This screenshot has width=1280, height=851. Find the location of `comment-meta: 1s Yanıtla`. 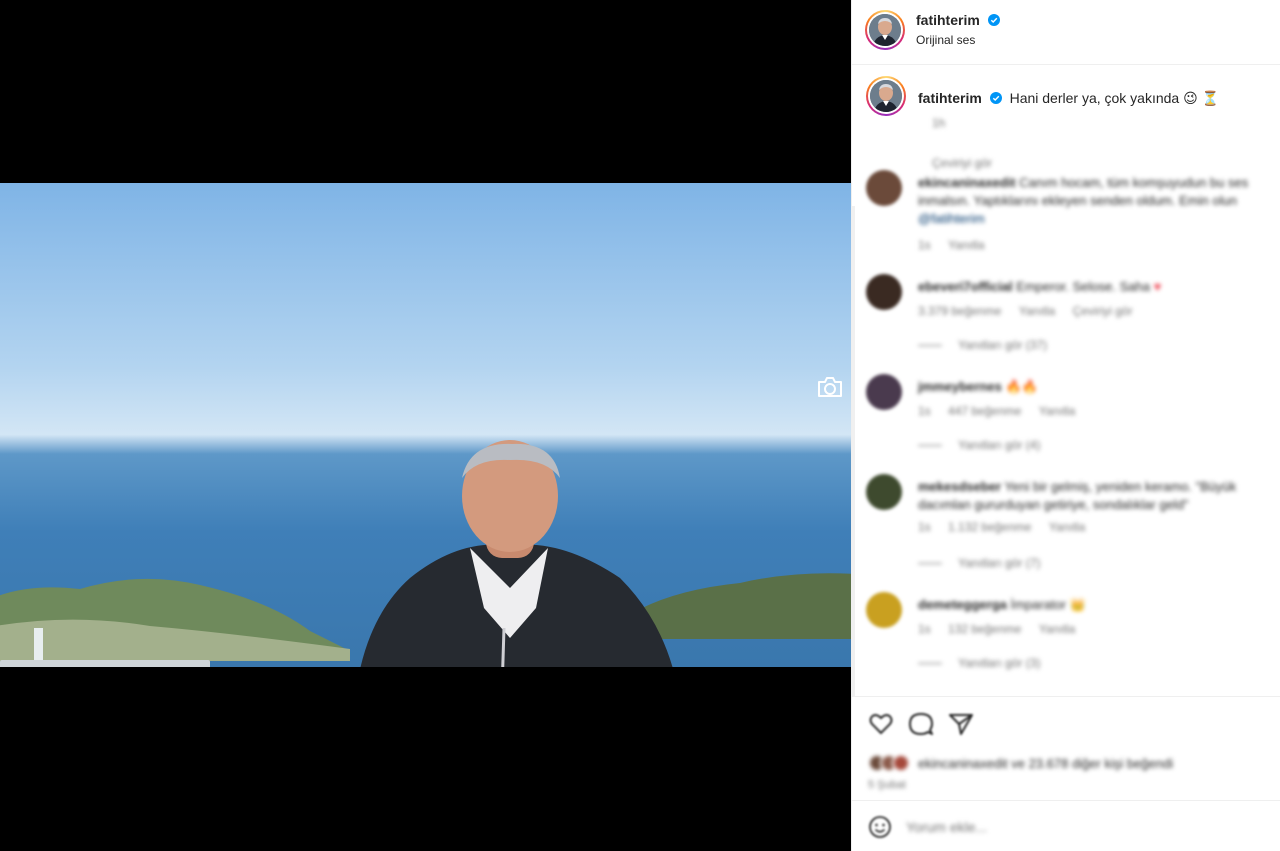

comment-meta: 1s Yanıtla is located at coordinates (951, 245).